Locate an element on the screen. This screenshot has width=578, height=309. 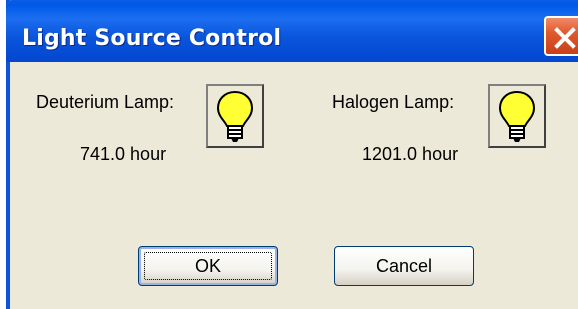
close-button is located at coordinates (561, 36).